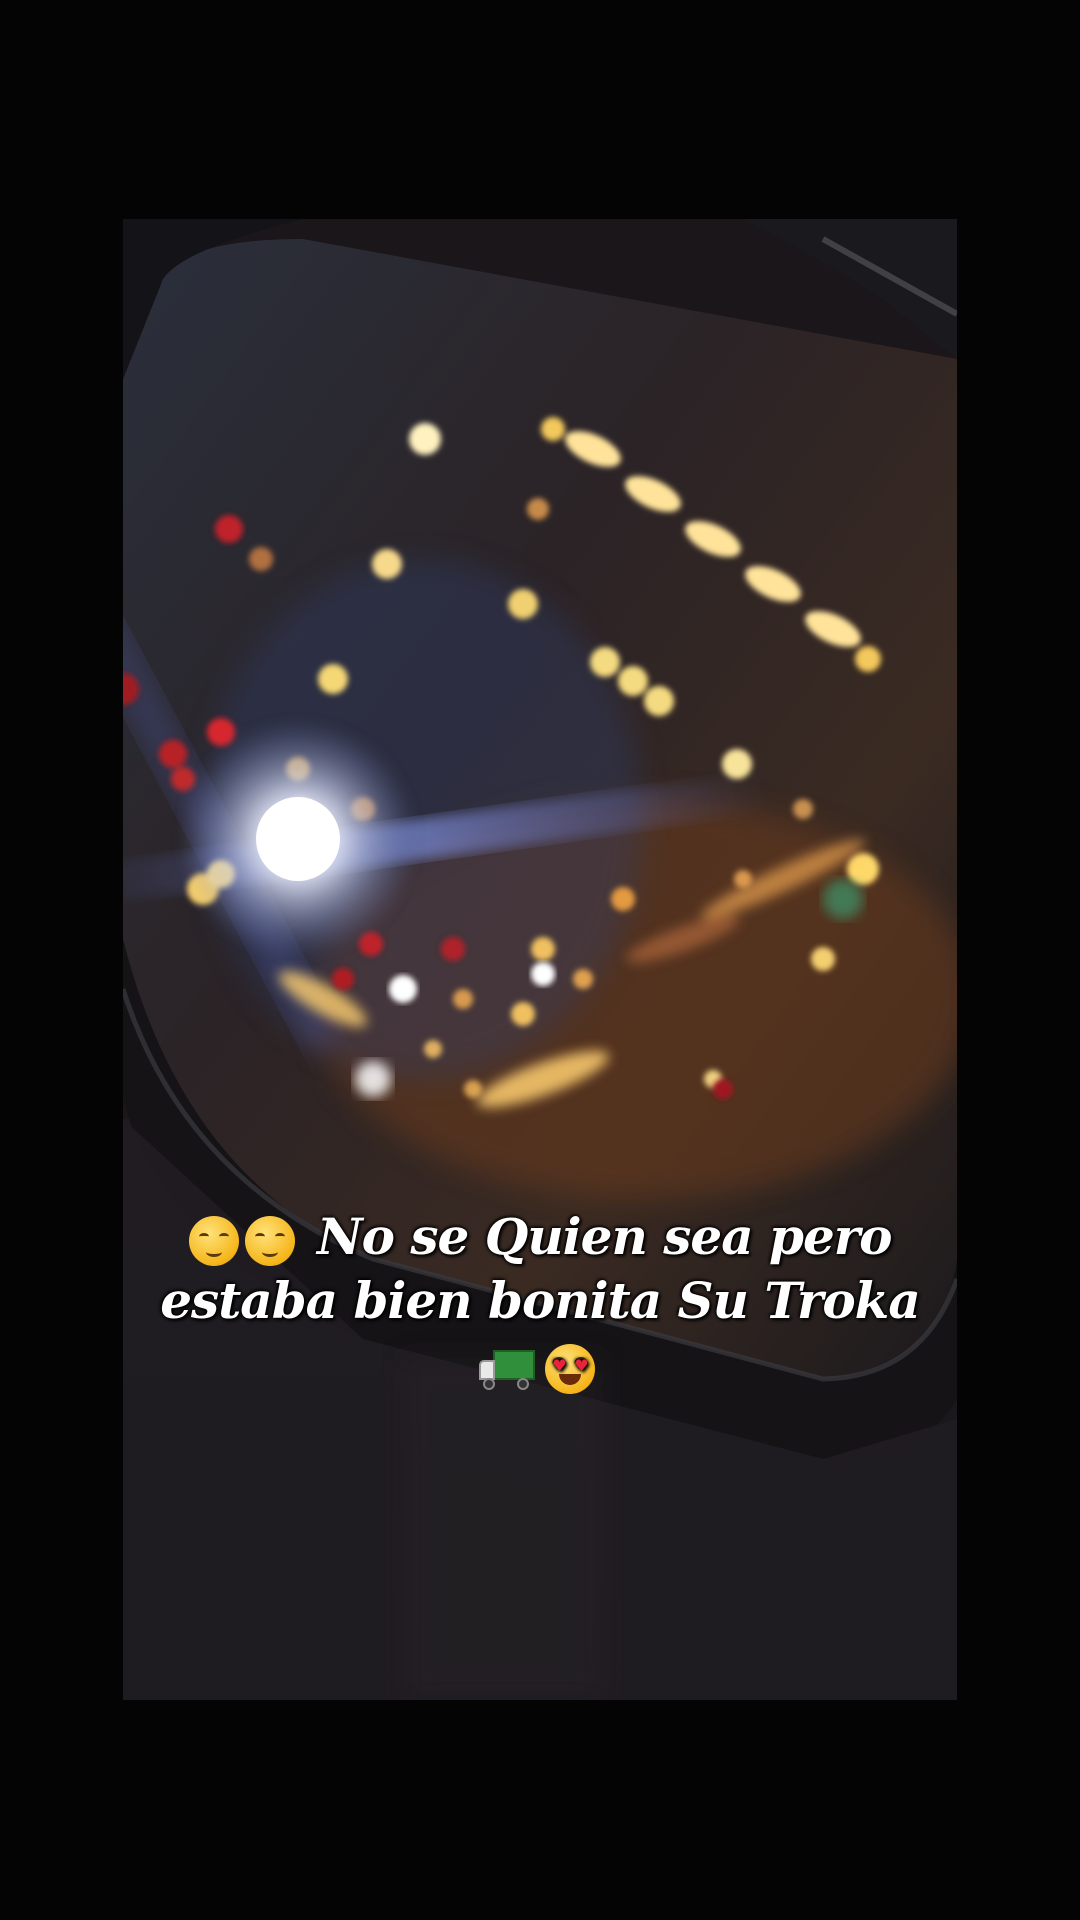  What do you see at coordinates (269, 1241) in the screenshot?
I see `face-exhaling-icon` at bounding box center [269, 1241].